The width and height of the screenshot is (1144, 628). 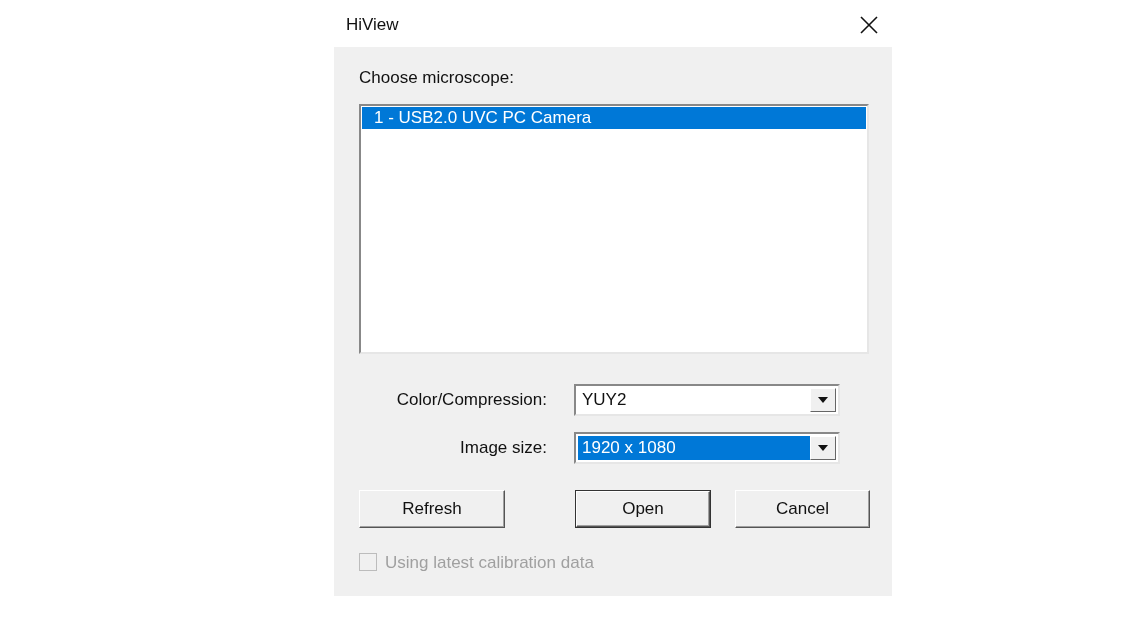 I want to click on dialog-button: Cancel, so click(x=802, y=508).